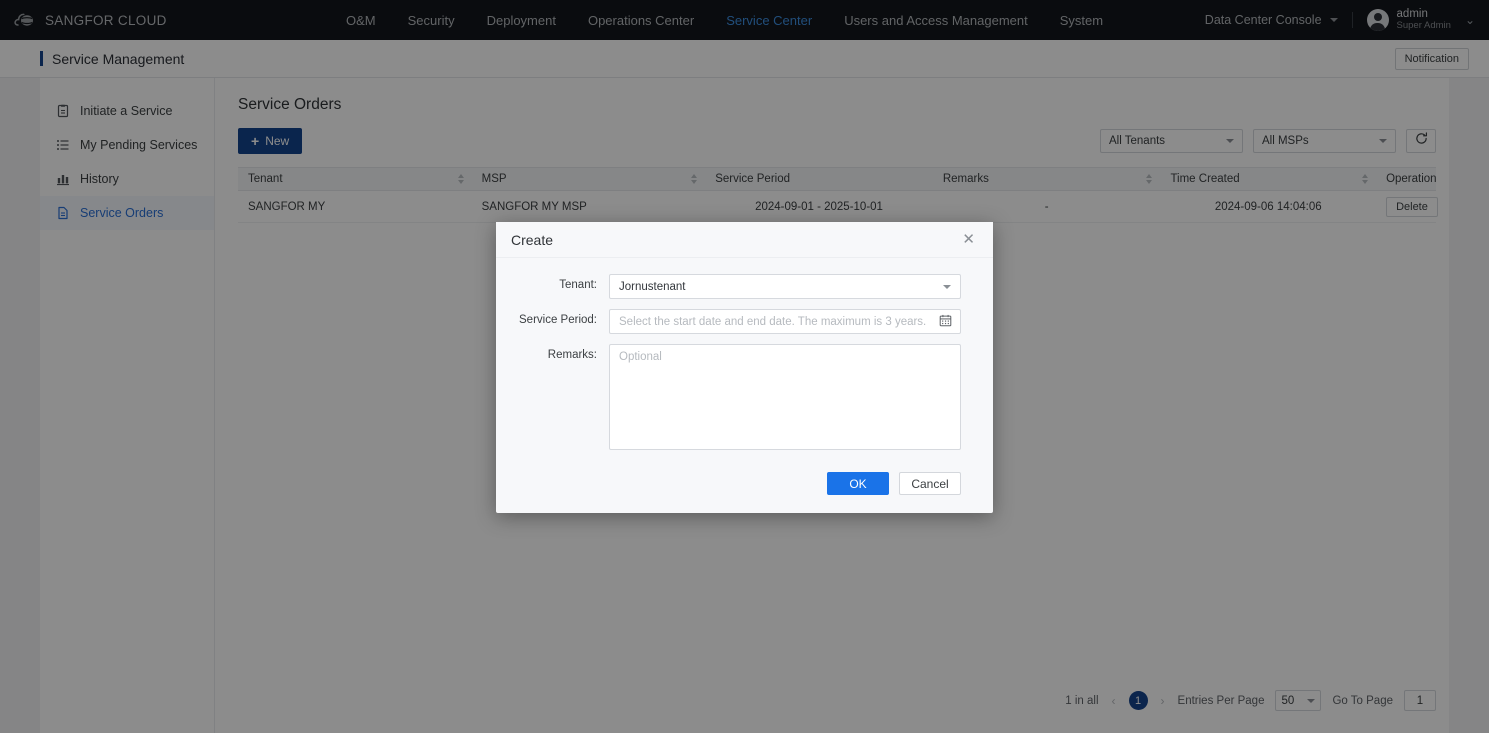 This screenshot has height=733, width=1489. Describe the element at coordinates (930, 483) in the screenshot. I see `cancel-button: Cancel` at that location.